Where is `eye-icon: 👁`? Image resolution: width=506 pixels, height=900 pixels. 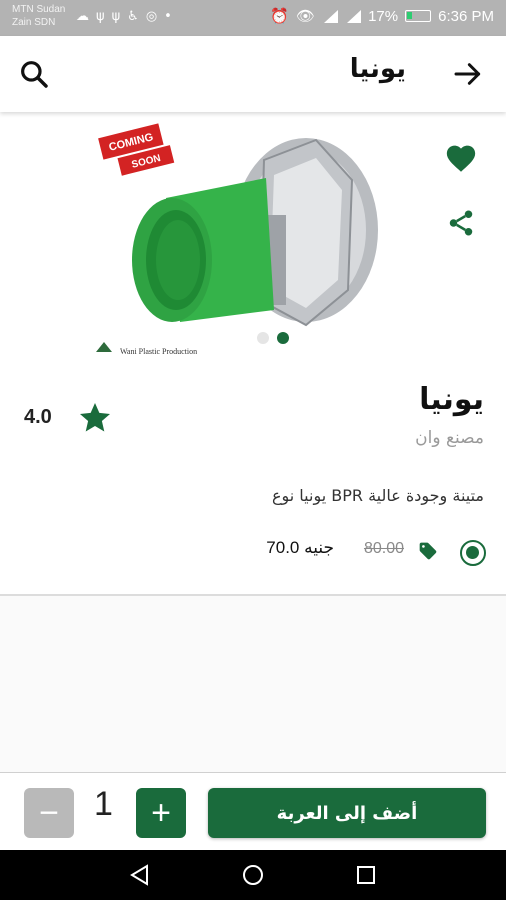 eye-icon: 👁 is located at coordinates (306, 16).